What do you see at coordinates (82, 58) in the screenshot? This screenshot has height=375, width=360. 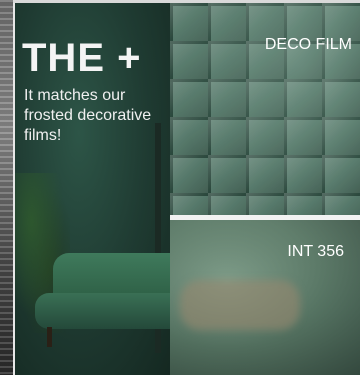 I see `promo-headline: THE +` at bounding box center [82, 58].